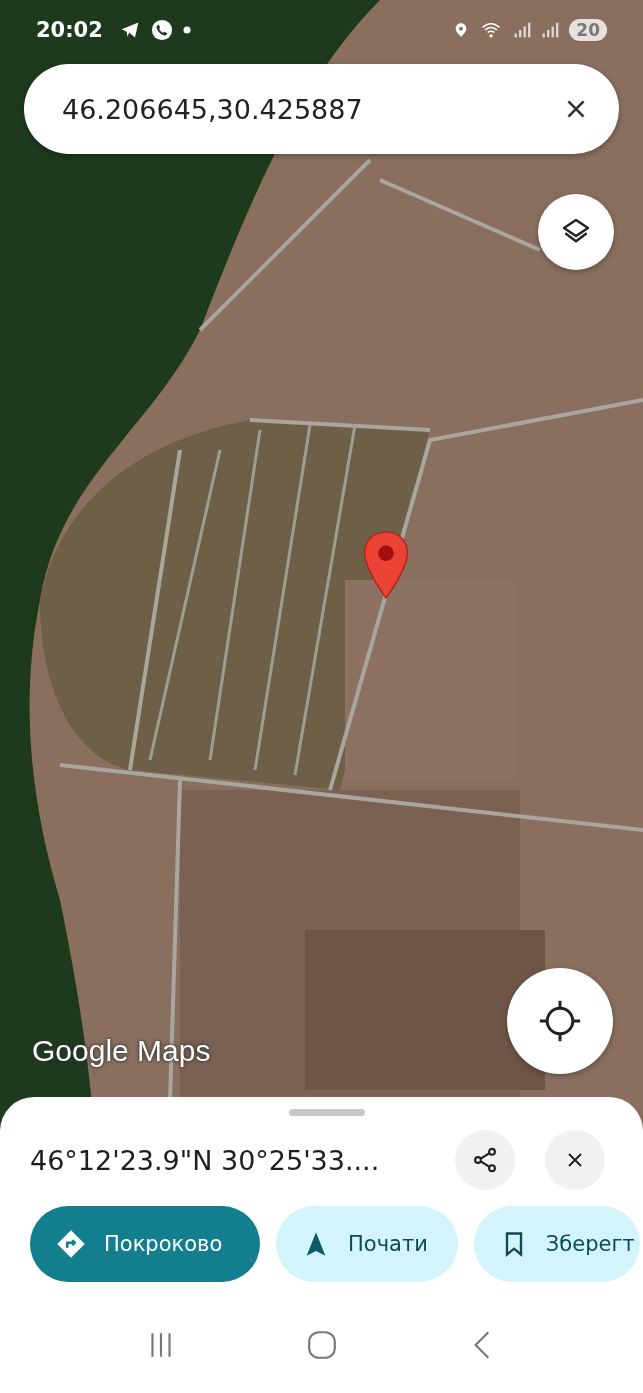 The image size is (643, 1393). What do you see at coordinates (367, 1244) in the screenshot?
I see `start-button: Почати` at bounding box center [367, 1244].